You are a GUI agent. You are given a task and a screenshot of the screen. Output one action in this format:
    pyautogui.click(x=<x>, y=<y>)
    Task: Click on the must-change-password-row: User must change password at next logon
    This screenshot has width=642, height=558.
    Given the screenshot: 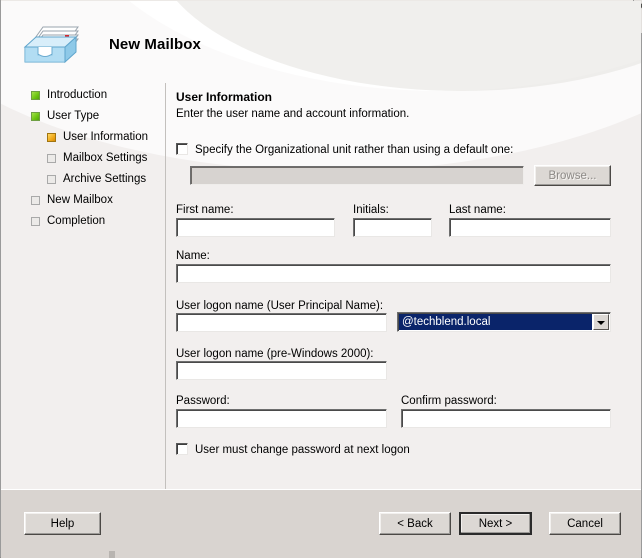 What is the action you would take?
    pyautogui.click(x=293, y=450)
    